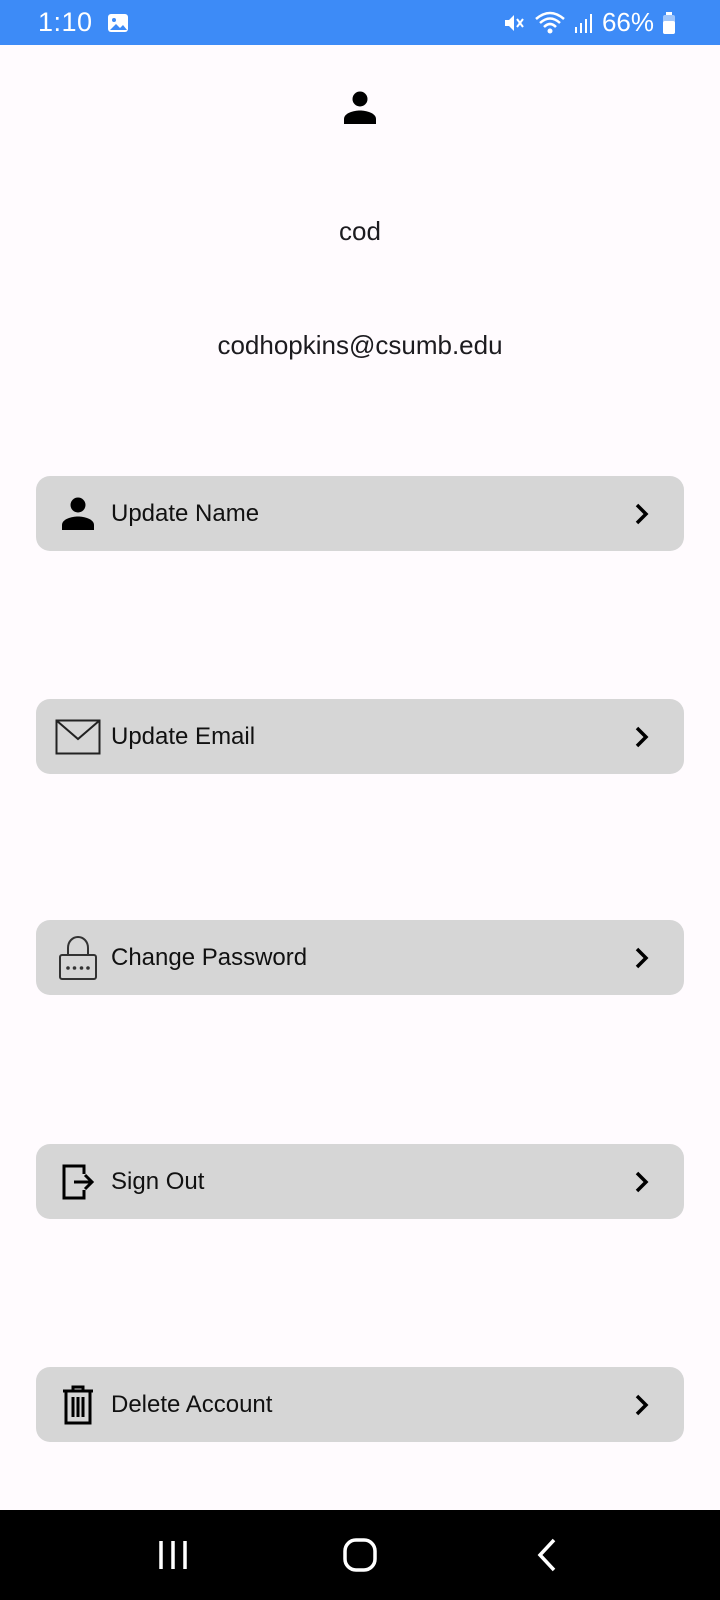 The width and height of the screenshot is (720, 1600). I want to click on status-bar: 1:10 66%, so click(360, 22).